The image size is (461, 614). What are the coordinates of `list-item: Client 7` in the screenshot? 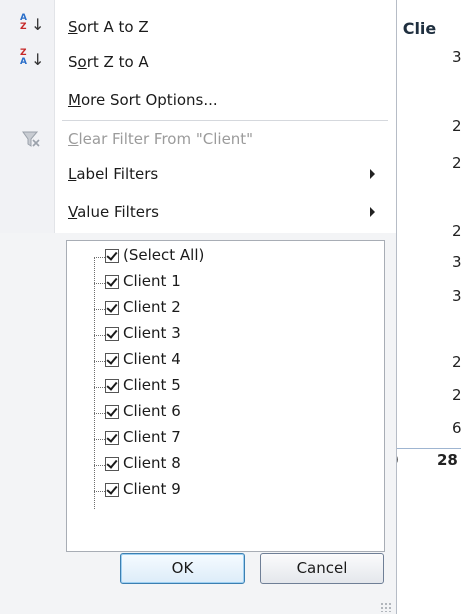 It's located at (217, 439).